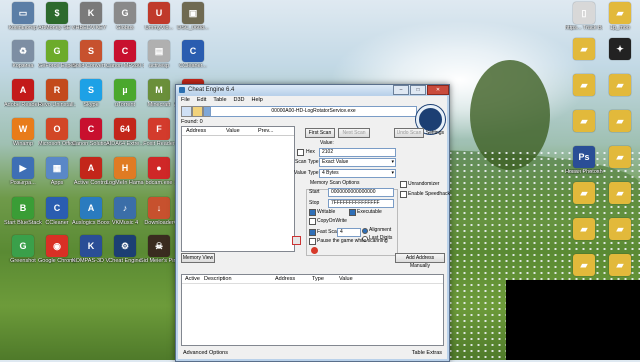  Describe the element at coordinates (159, 93) in the screenshot. I see `desktop-icon: M Minecraft` at that location.